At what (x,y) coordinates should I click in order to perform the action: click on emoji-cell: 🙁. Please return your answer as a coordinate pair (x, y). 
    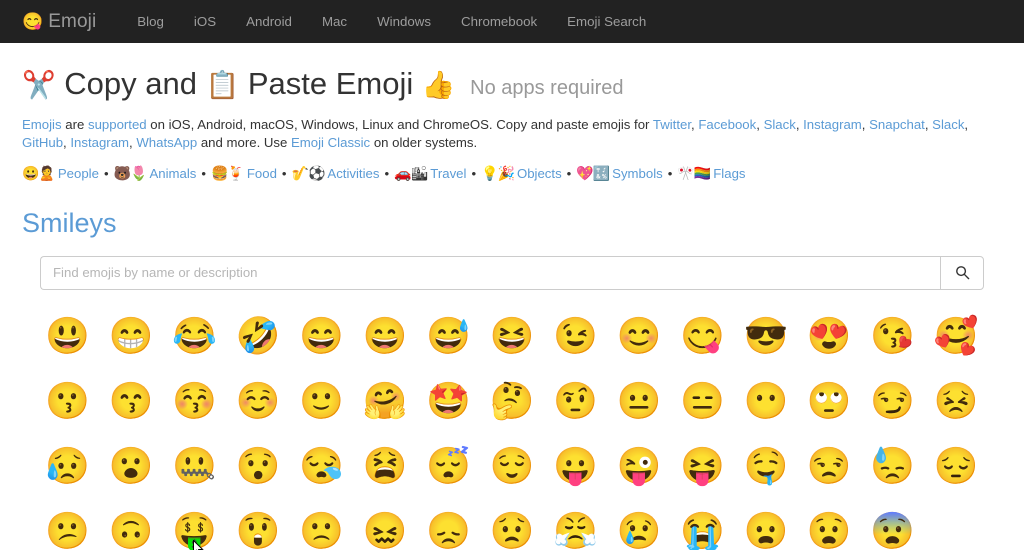
    Looking at the image, I should click on (321, 524).